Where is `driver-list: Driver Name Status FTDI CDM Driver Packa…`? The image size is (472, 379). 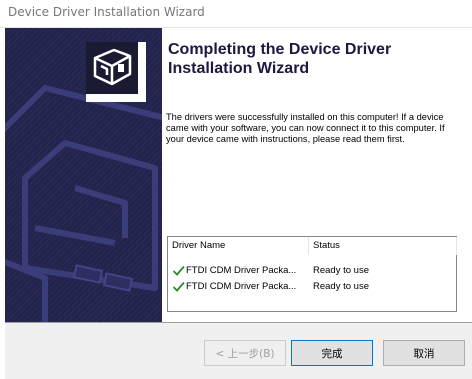 driver-list: Driver Name Status FTDI CDM Driver Packa… is located at coordinates (312, 274).